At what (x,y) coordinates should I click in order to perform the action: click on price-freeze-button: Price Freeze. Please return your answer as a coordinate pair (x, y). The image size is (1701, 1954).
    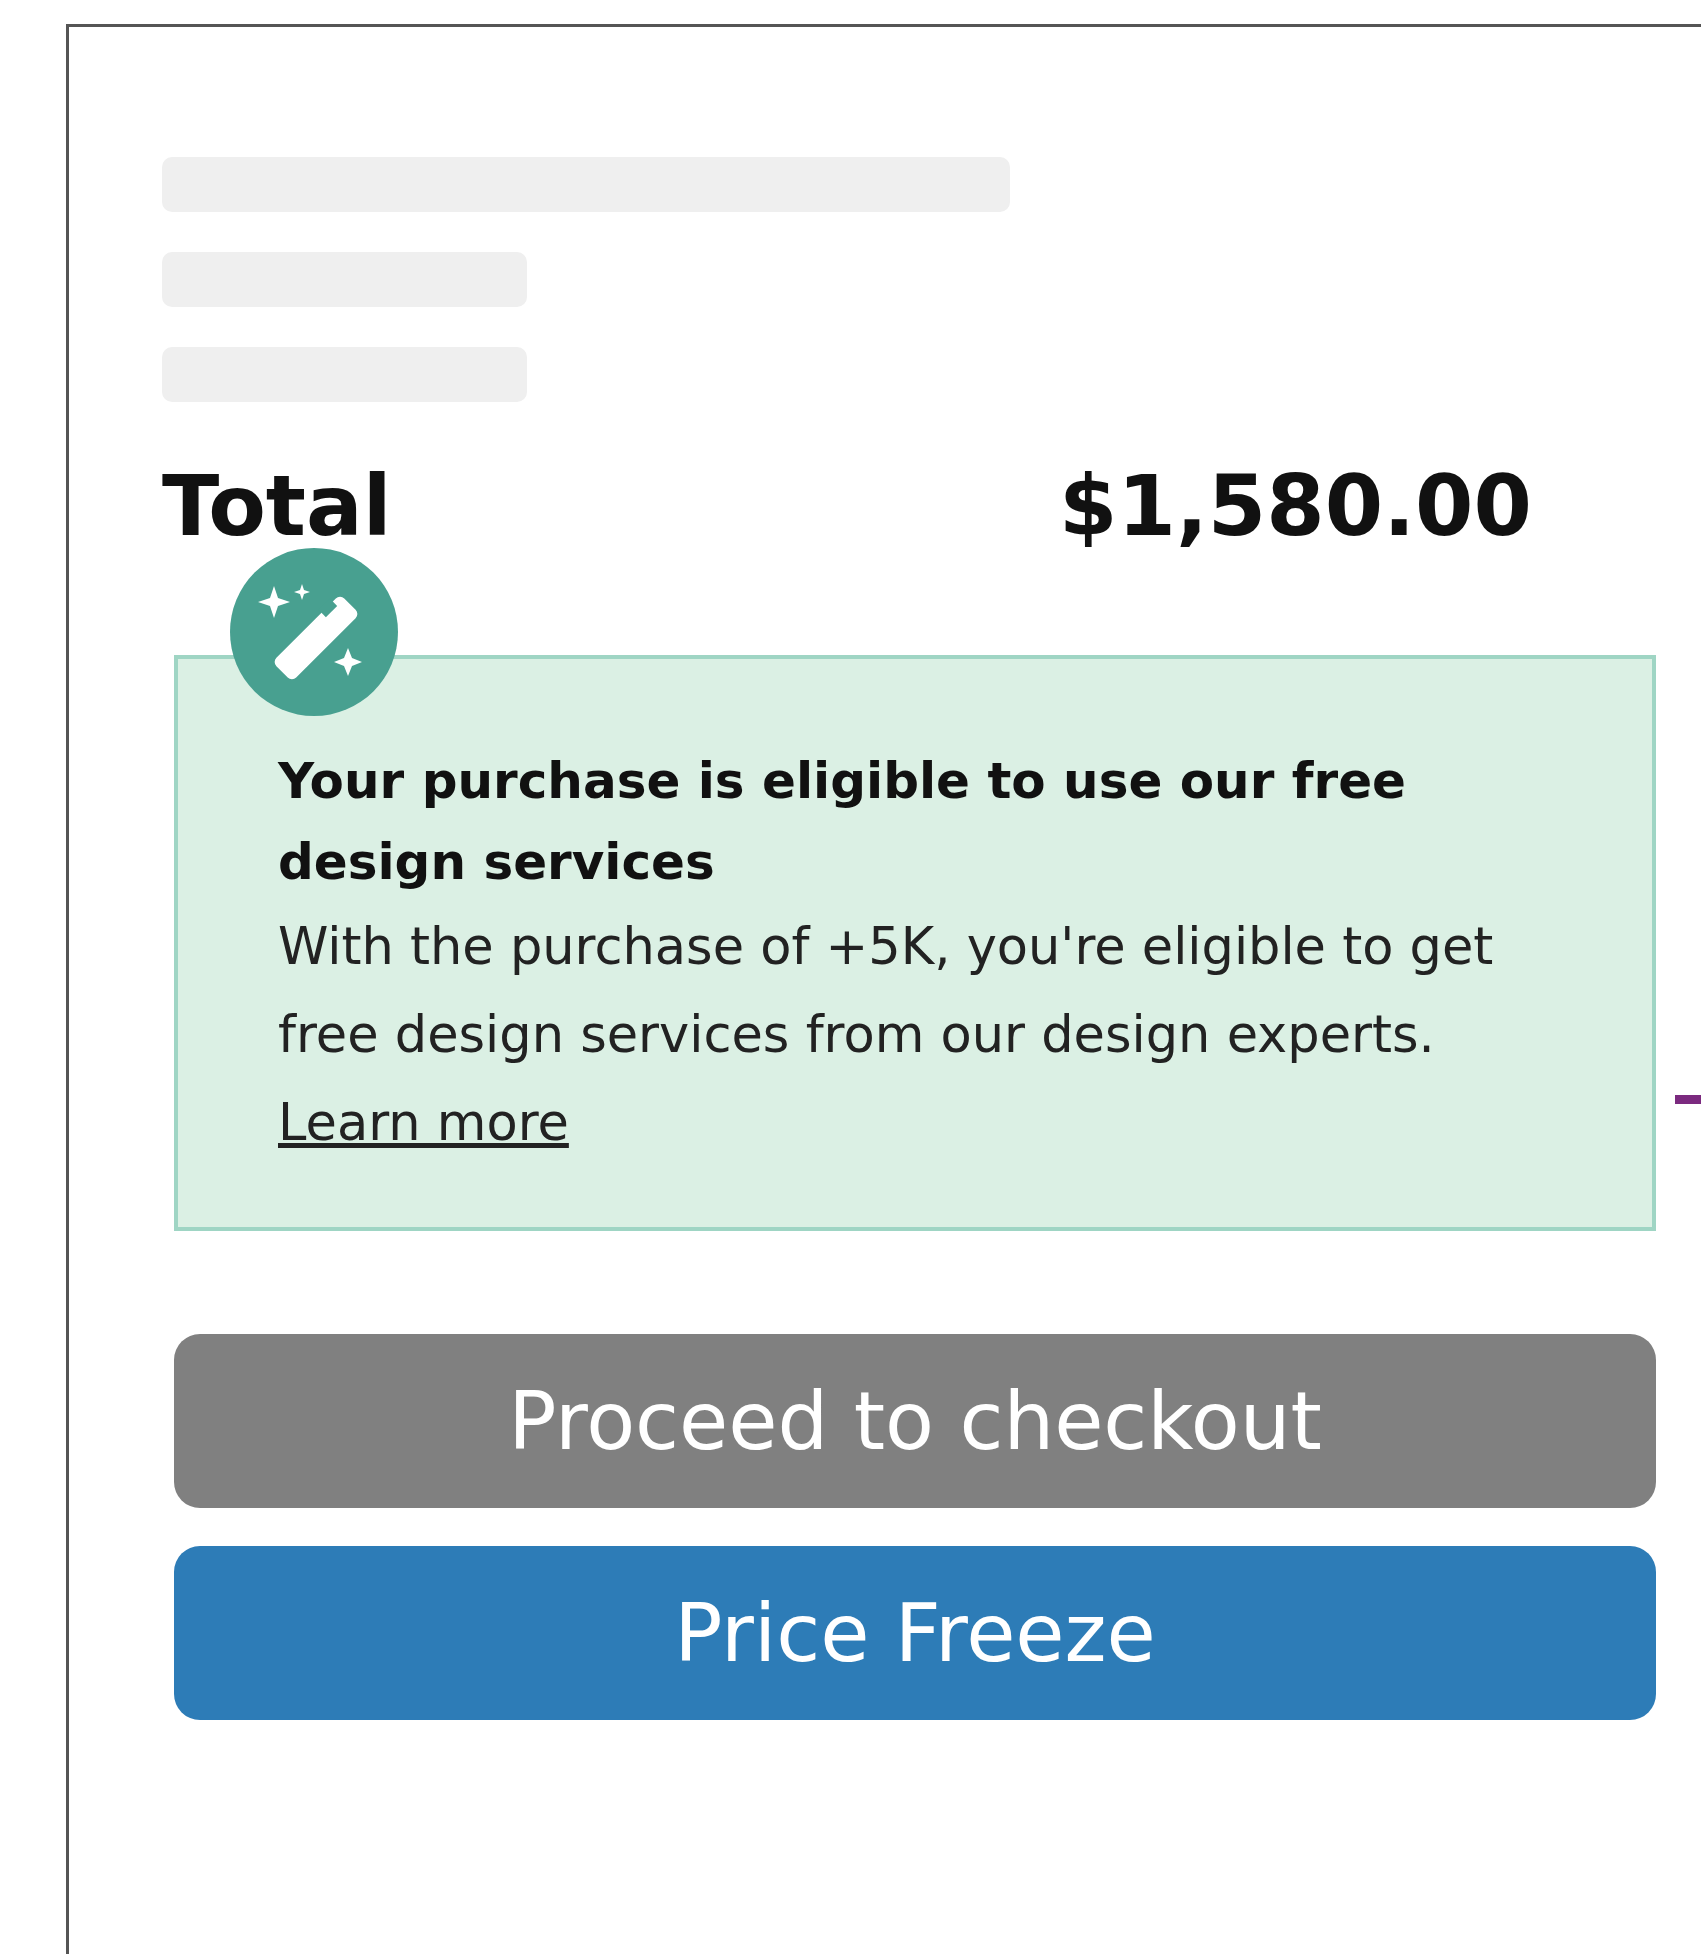
    Looking at the image, I should click on (915, 1633).